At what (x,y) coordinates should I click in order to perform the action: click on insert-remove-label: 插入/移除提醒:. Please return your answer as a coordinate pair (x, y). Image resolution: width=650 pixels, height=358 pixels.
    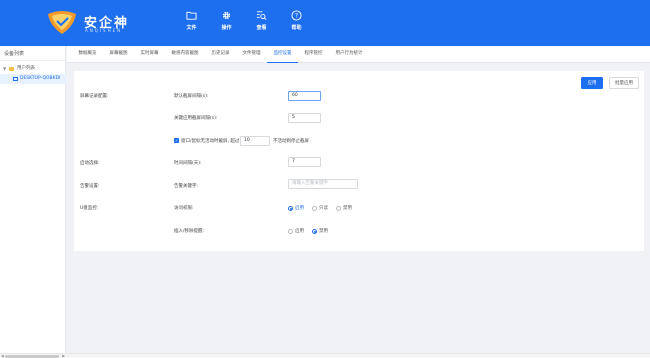
    Looking at the image, I should click on (189, 231).